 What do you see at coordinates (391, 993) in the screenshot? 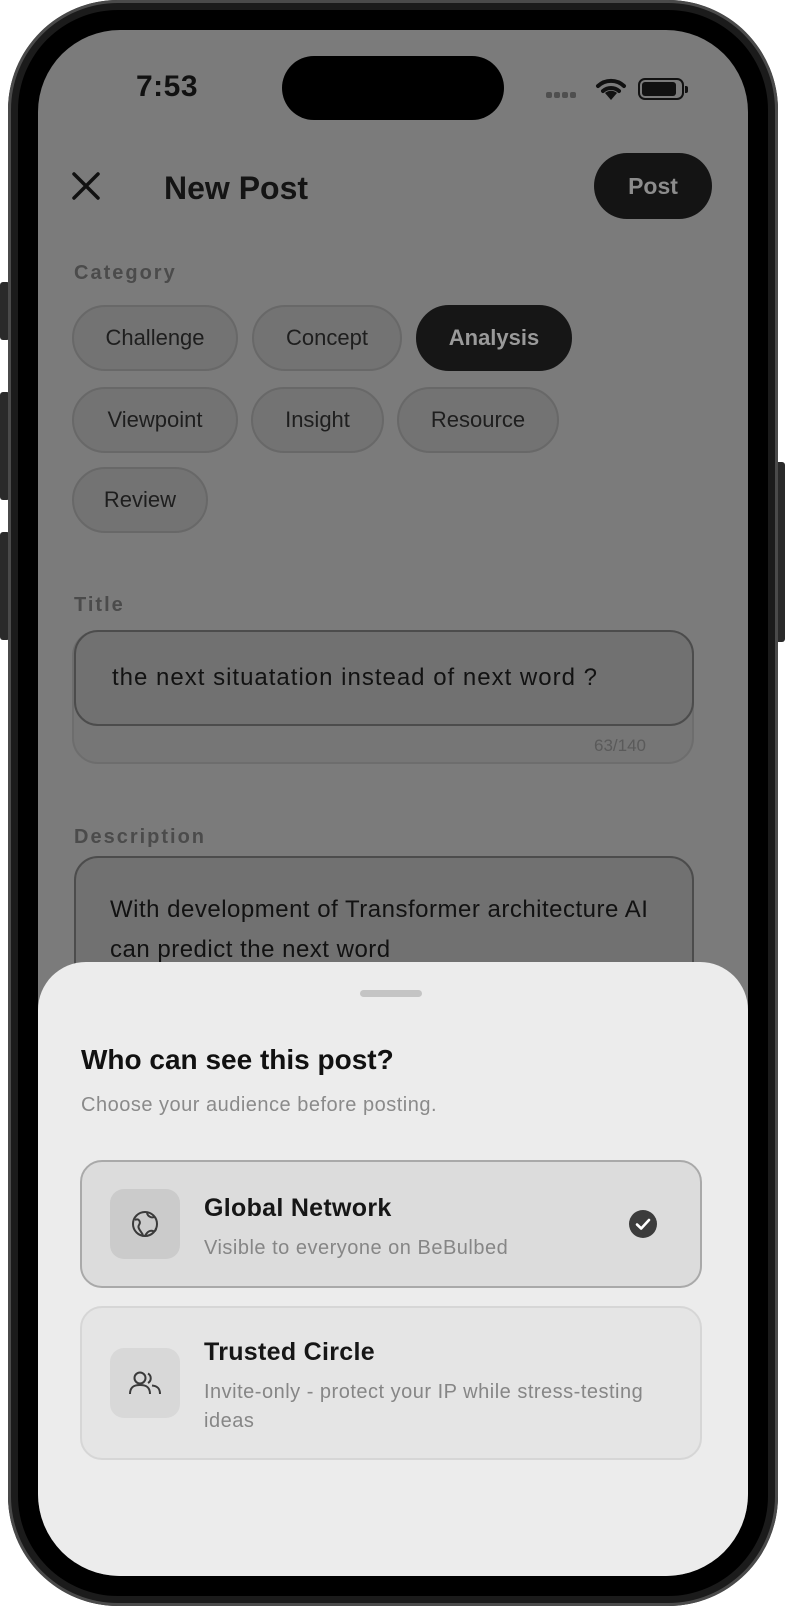
I see `sheet-grabber` at bounding box center [391, 993].